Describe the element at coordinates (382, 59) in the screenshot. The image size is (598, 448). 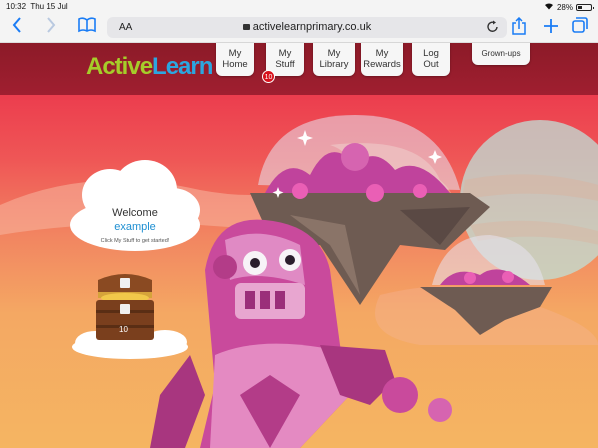
I see `nav-my-rewards: My Rewards` at that location.